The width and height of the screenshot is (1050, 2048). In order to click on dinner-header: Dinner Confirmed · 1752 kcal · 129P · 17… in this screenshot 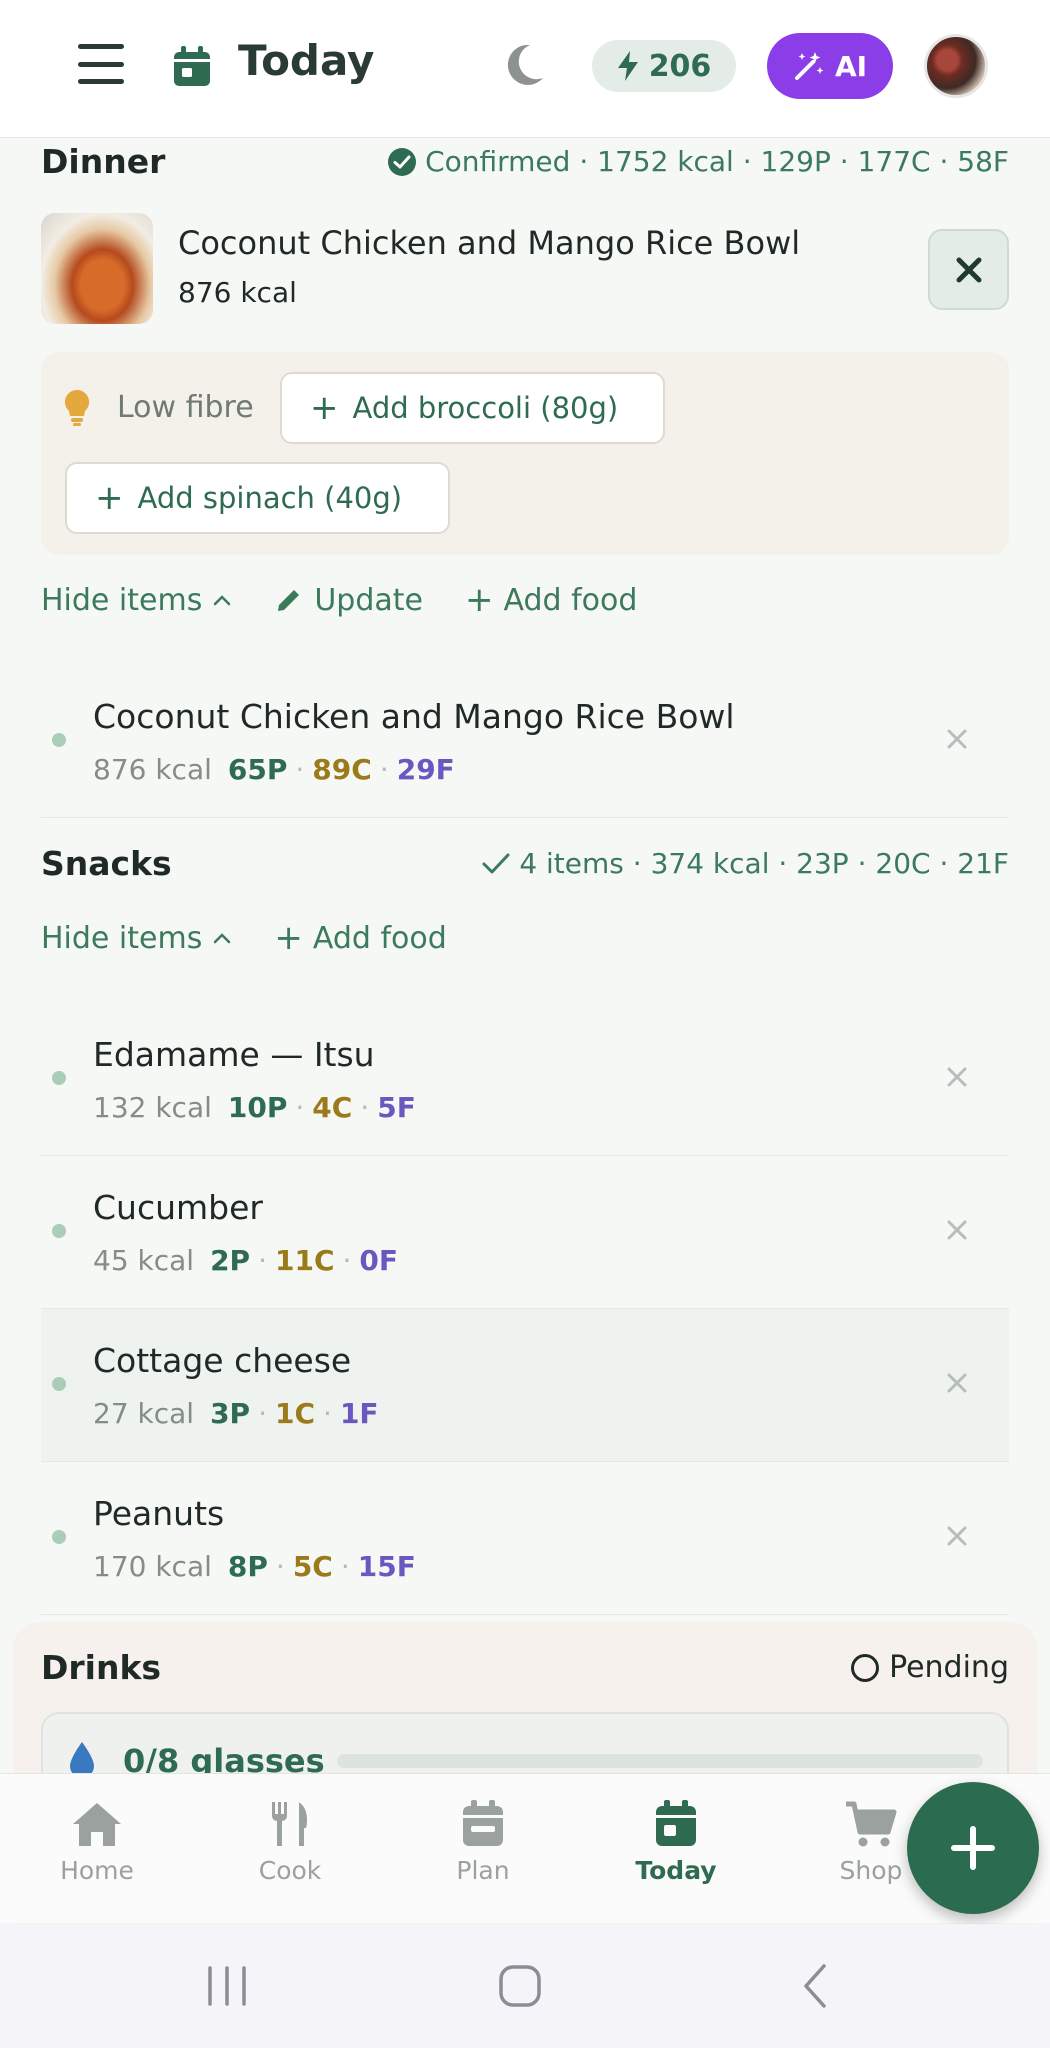, I will do `click(525, 161)`.